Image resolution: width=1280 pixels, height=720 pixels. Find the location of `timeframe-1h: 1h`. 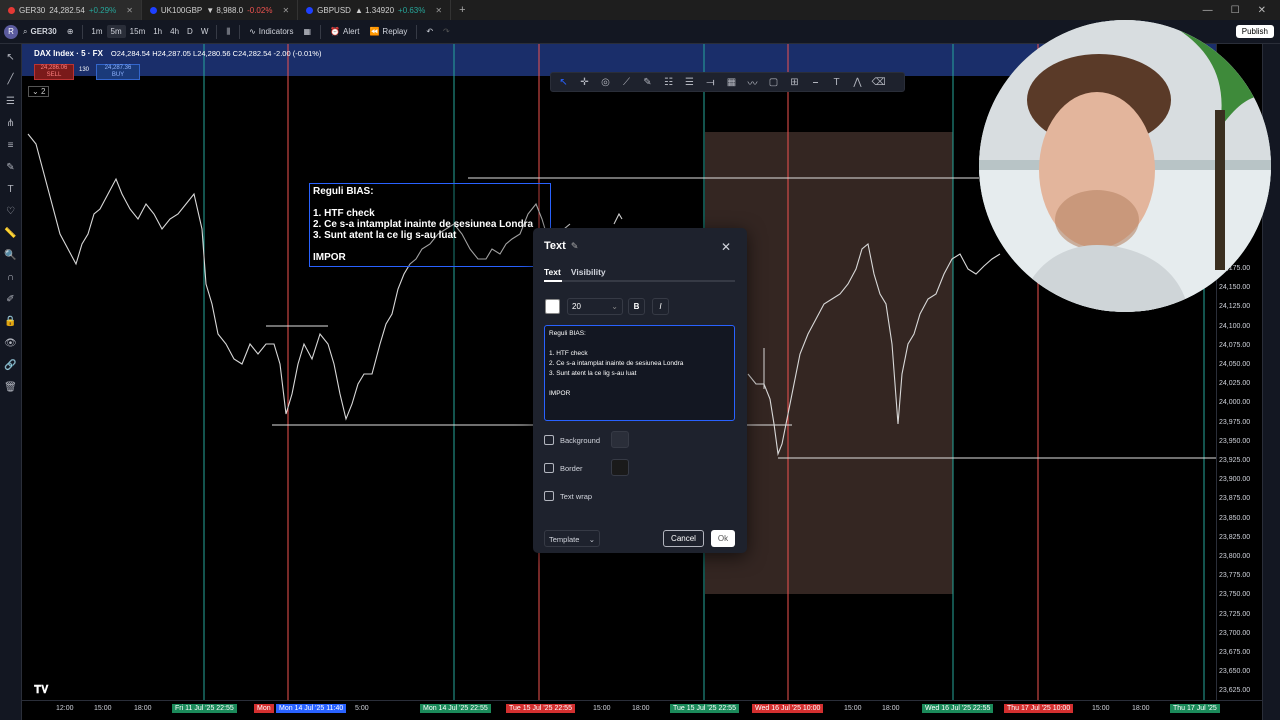

timeframe-1h: 1h is located at coordinates (157, 31).